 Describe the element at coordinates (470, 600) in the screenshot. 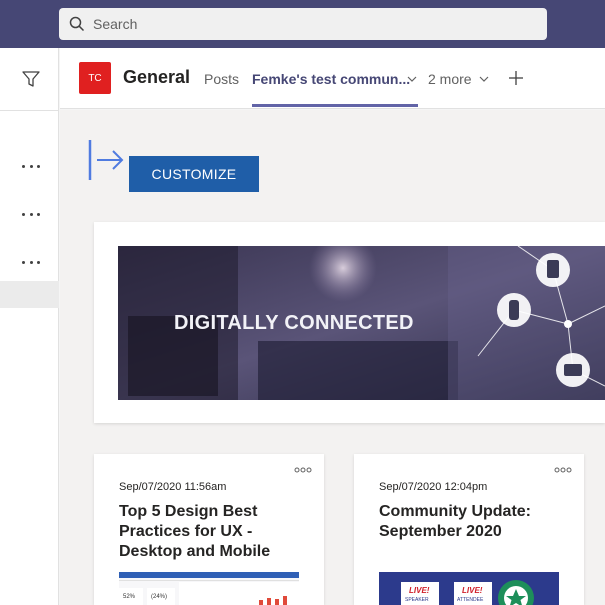

I see `badge-sub: ATTENDEE` at that location.